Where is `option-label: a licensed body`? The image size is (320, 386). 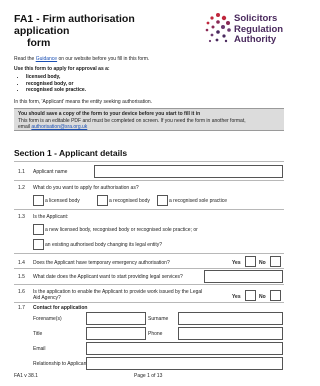 option-label: a licensed body is located at coordinates (62, 201).